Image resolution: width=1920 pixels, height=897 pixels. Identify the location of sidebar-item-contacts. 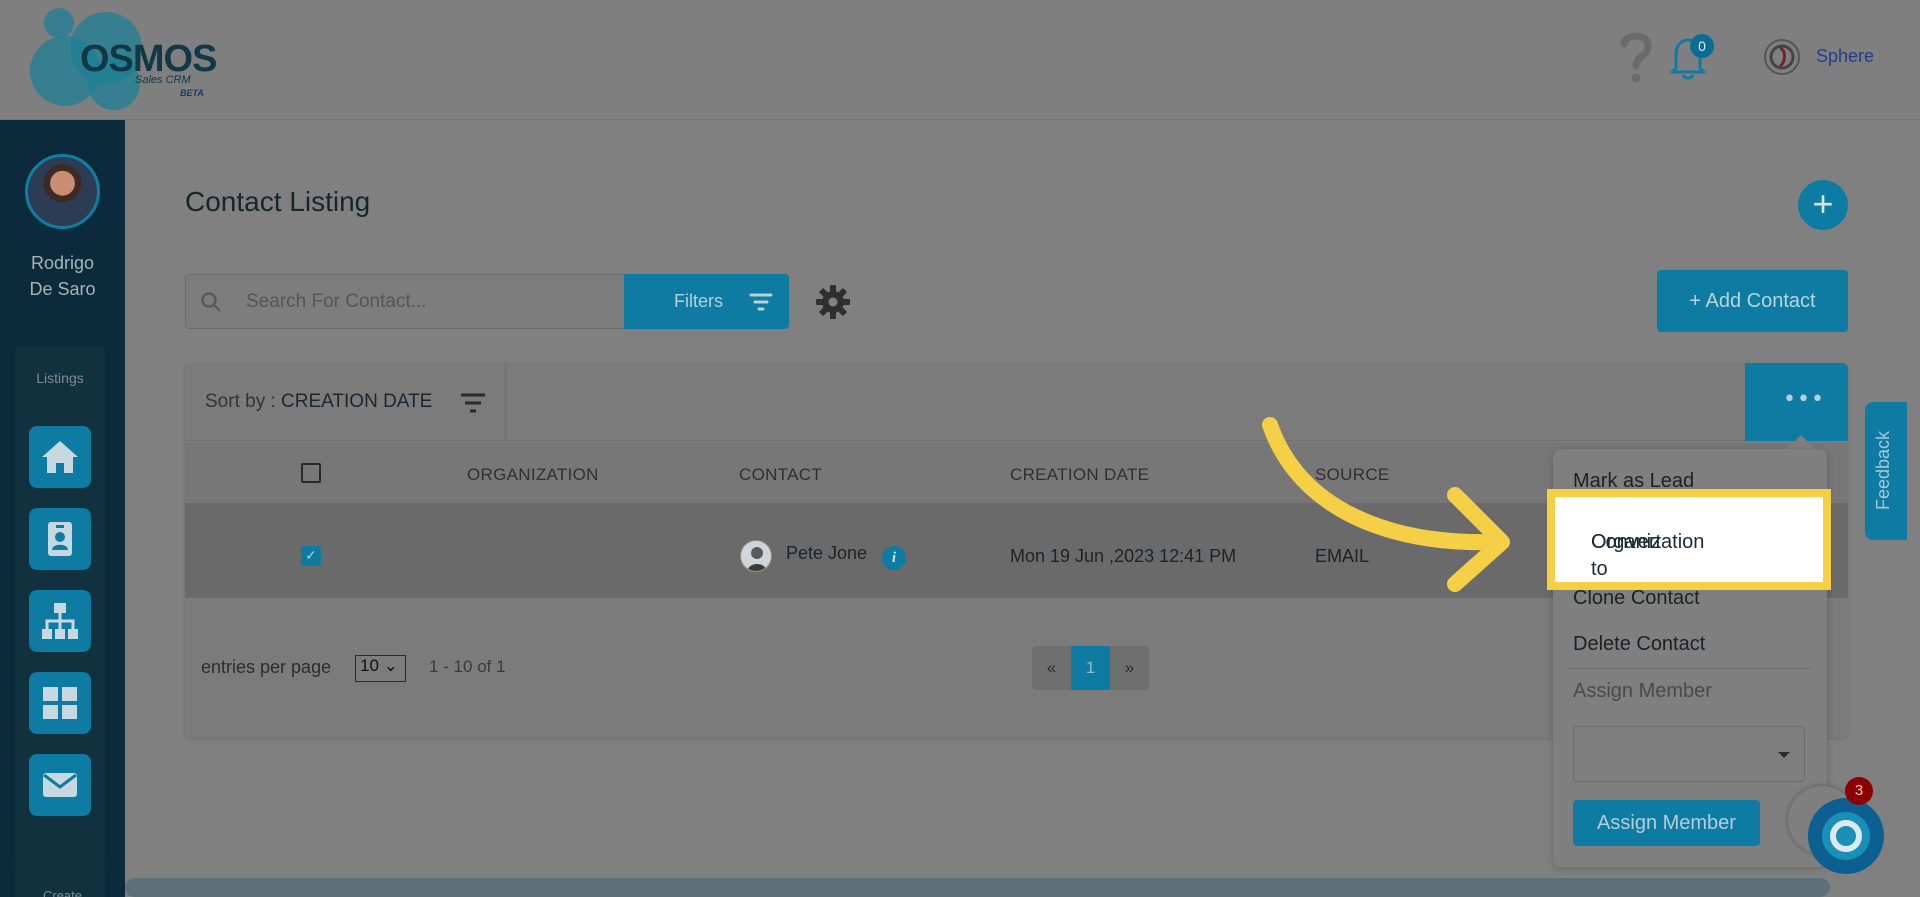
(60, 539).